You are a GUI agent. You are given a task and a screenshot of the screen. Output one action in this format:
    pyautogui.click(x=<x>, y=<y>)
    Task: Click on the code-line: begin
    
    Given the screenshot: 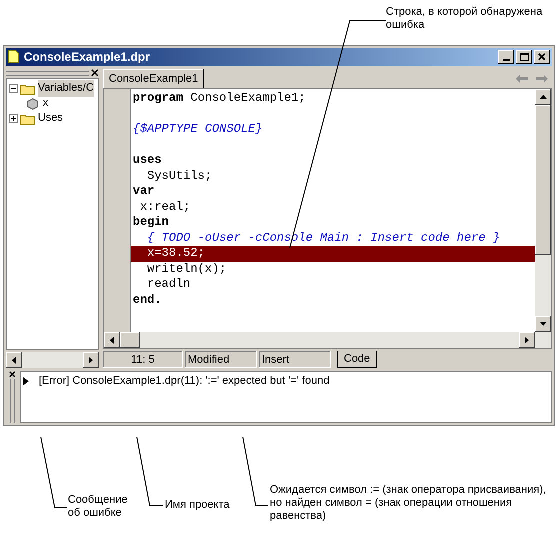 What is the action you would take?
    pyautogui.click(x=151, y=222)
    